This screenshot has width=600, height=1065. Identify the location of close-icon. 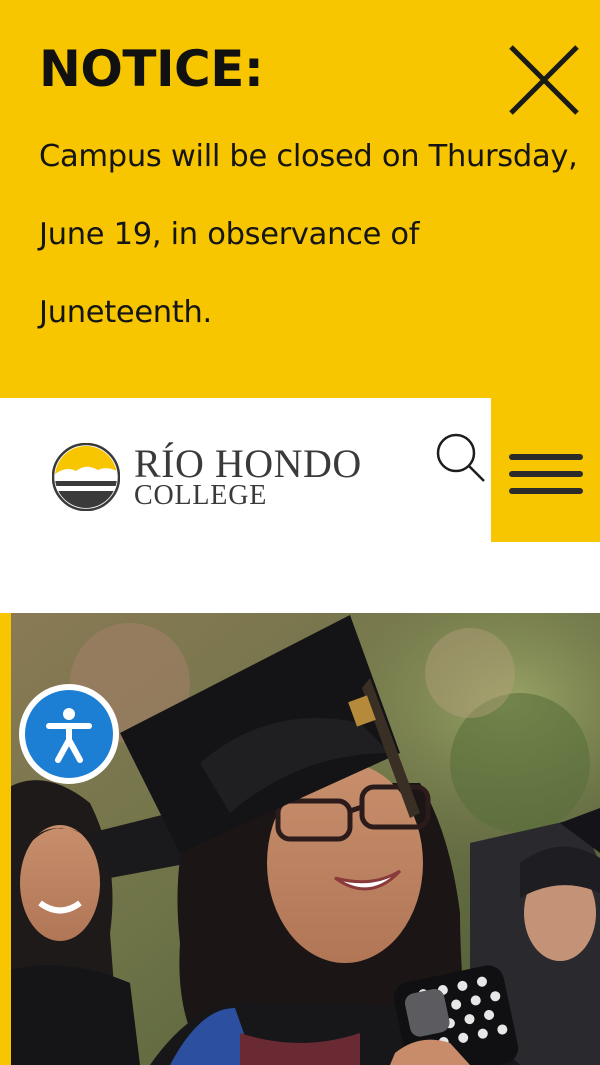
(544, 80).